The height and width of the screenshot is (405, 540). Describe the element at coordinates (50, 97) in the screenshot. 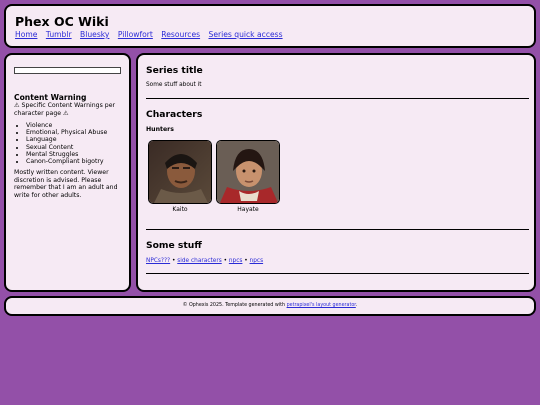

I see `content-warning-title: Content Warning` at that location.